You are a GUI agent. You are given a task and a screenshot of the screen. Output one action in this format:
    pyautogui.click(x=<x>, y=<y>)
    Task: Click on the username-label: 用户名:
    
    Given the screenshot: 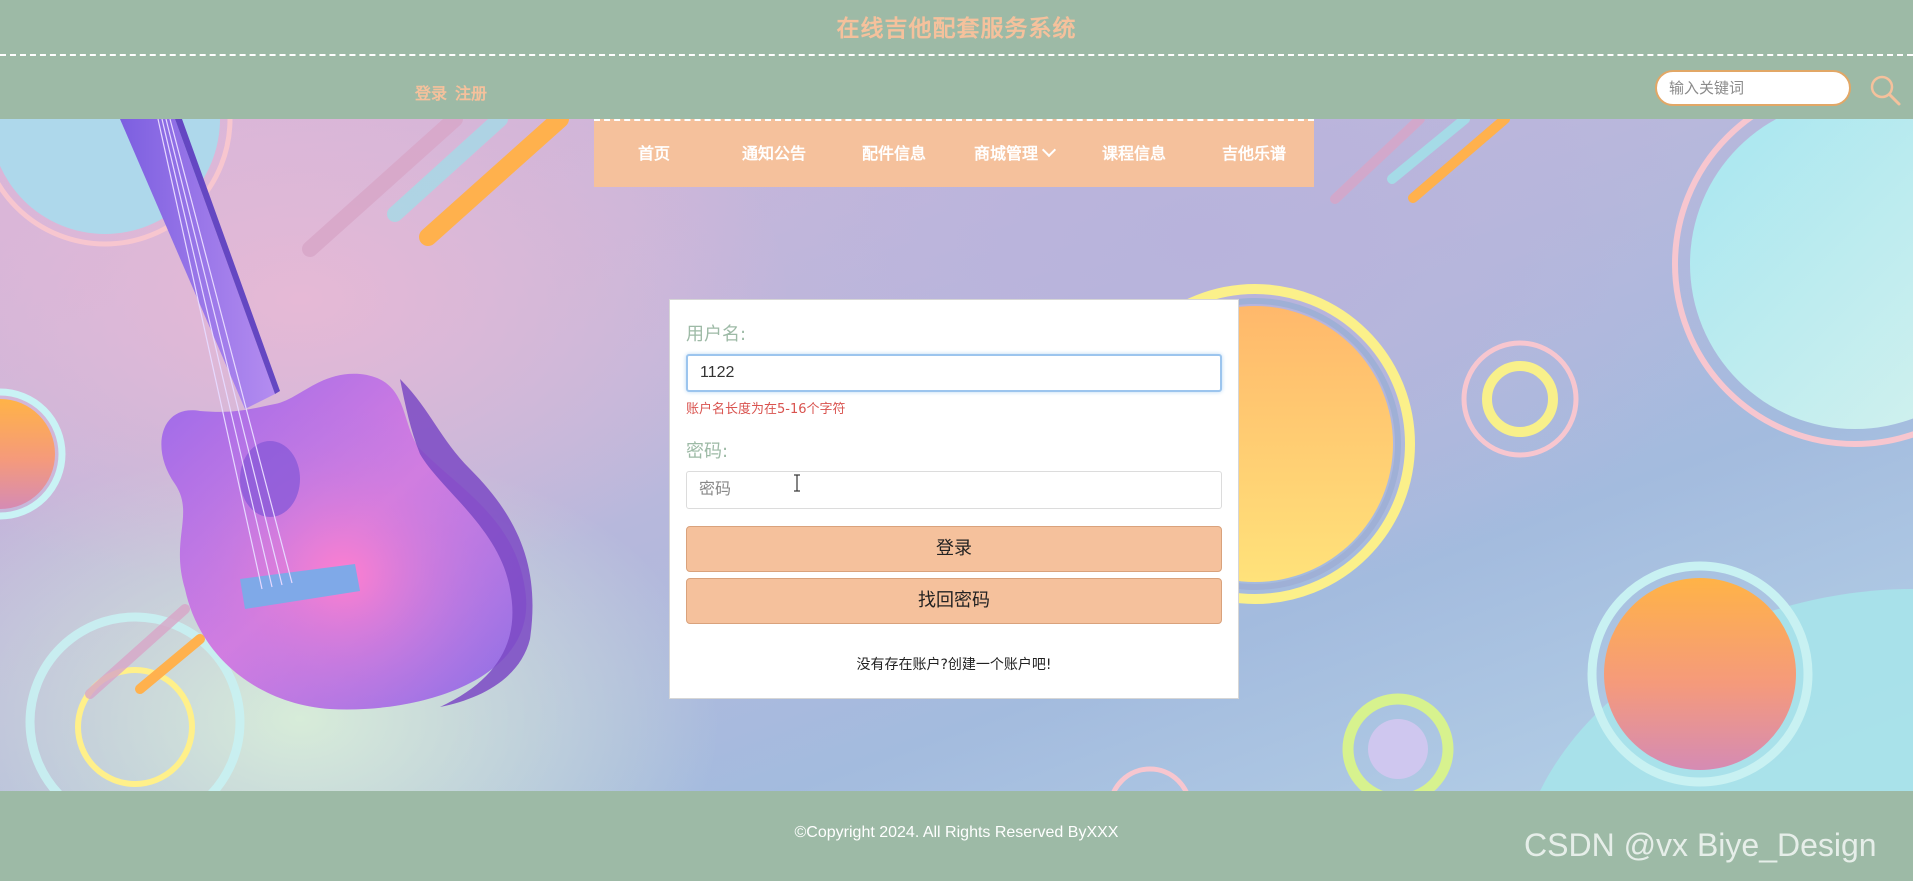 What is the action you would take?
    pyautogui.click(x=716, y=334)
    